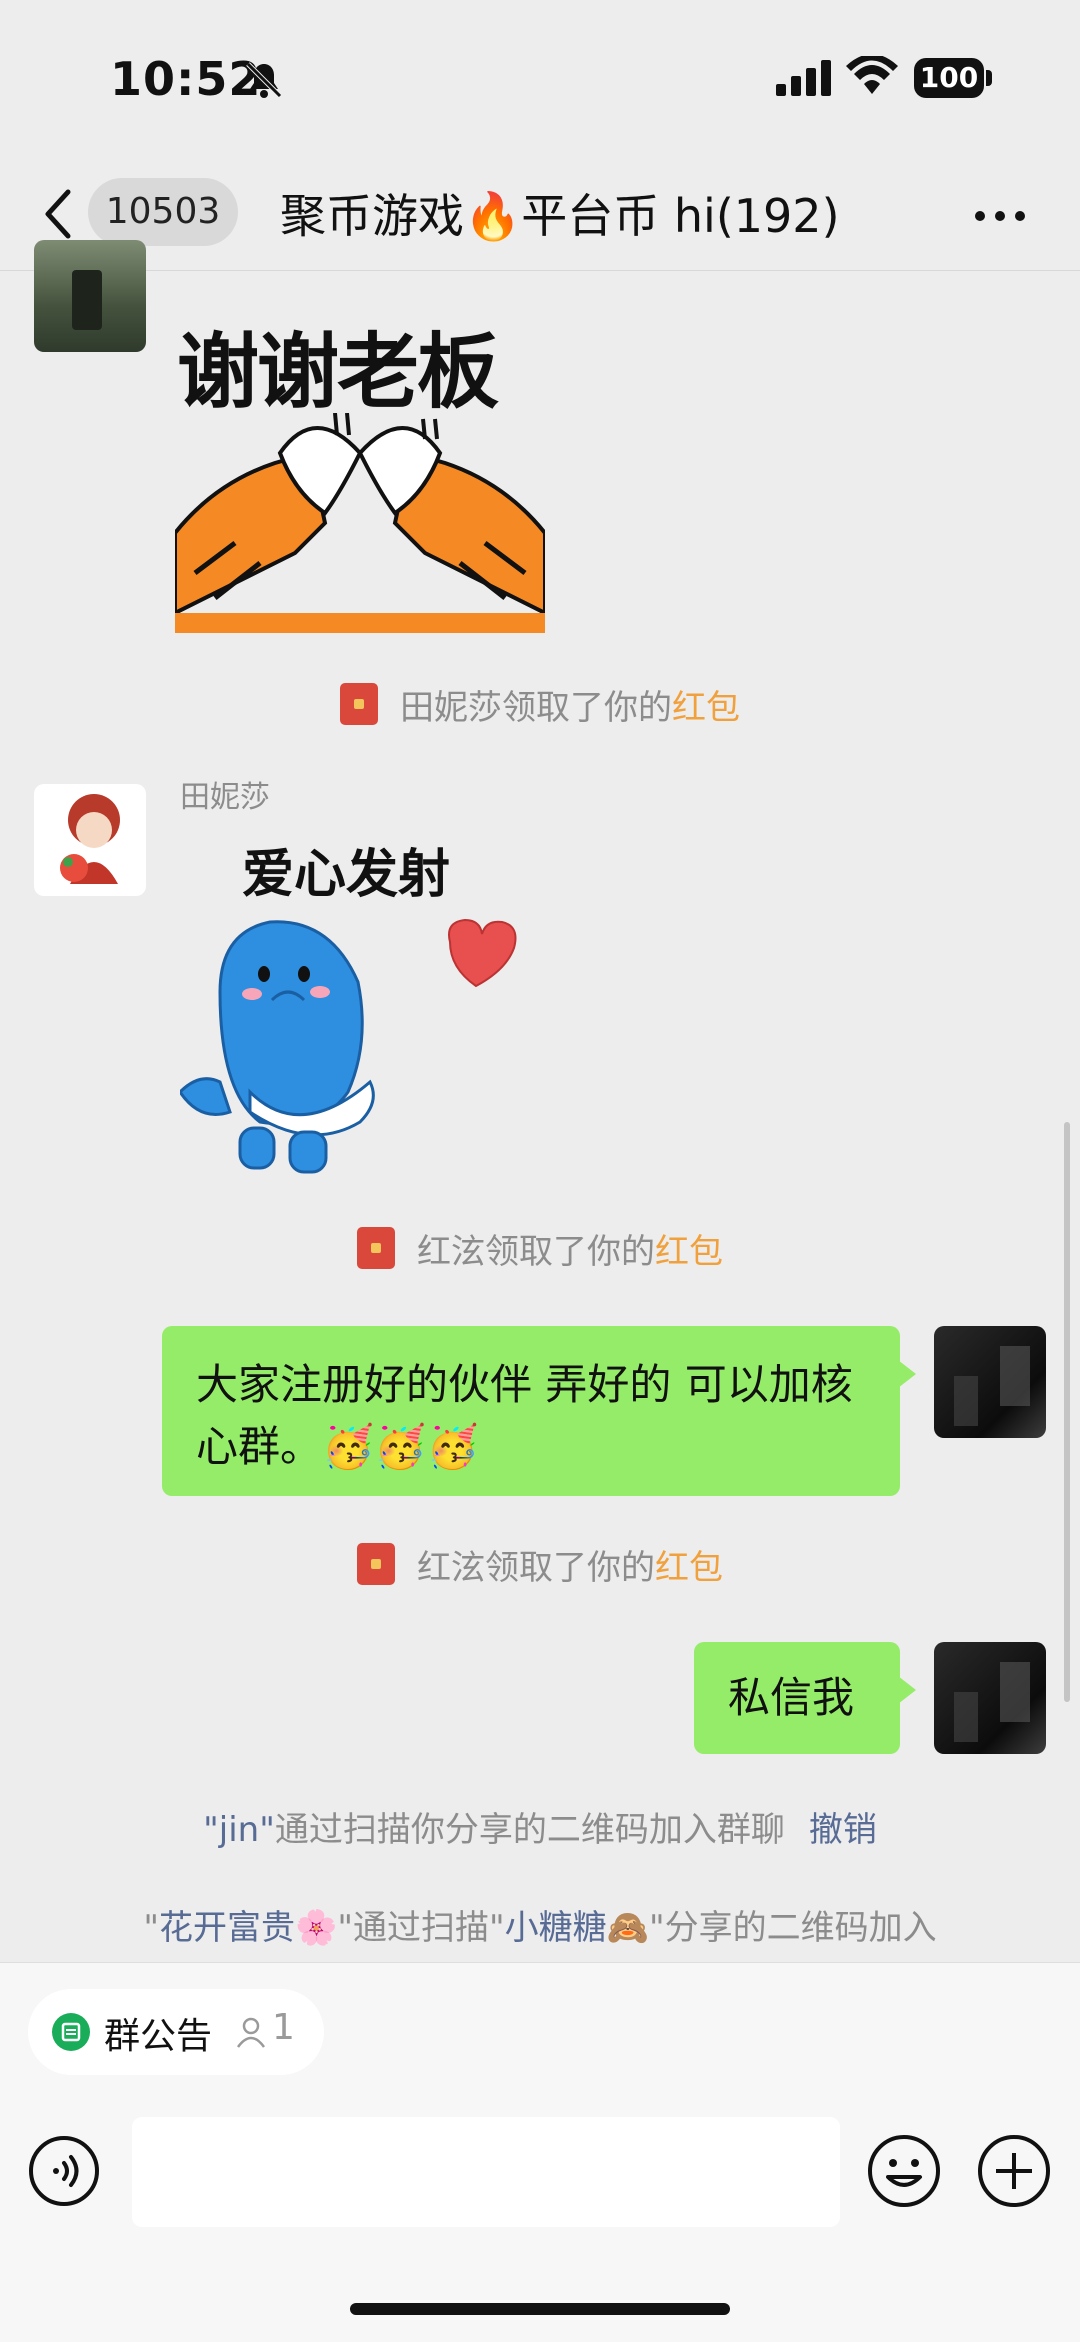  Describe the element at coordinates (348, 1046) in the screenshot. I see `whale-heart-image` at that location.